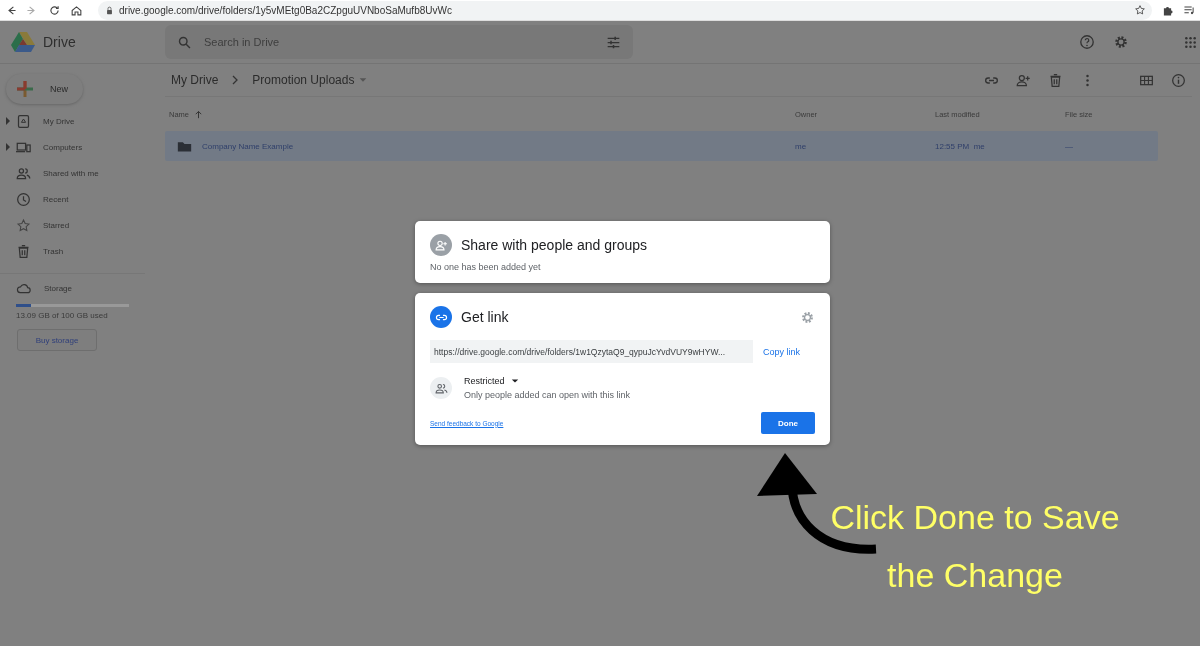 Image resolution: width=1200 pixels, height=646 pixels. I want to click on share-title: Share with people and groups, so click(554, 245).